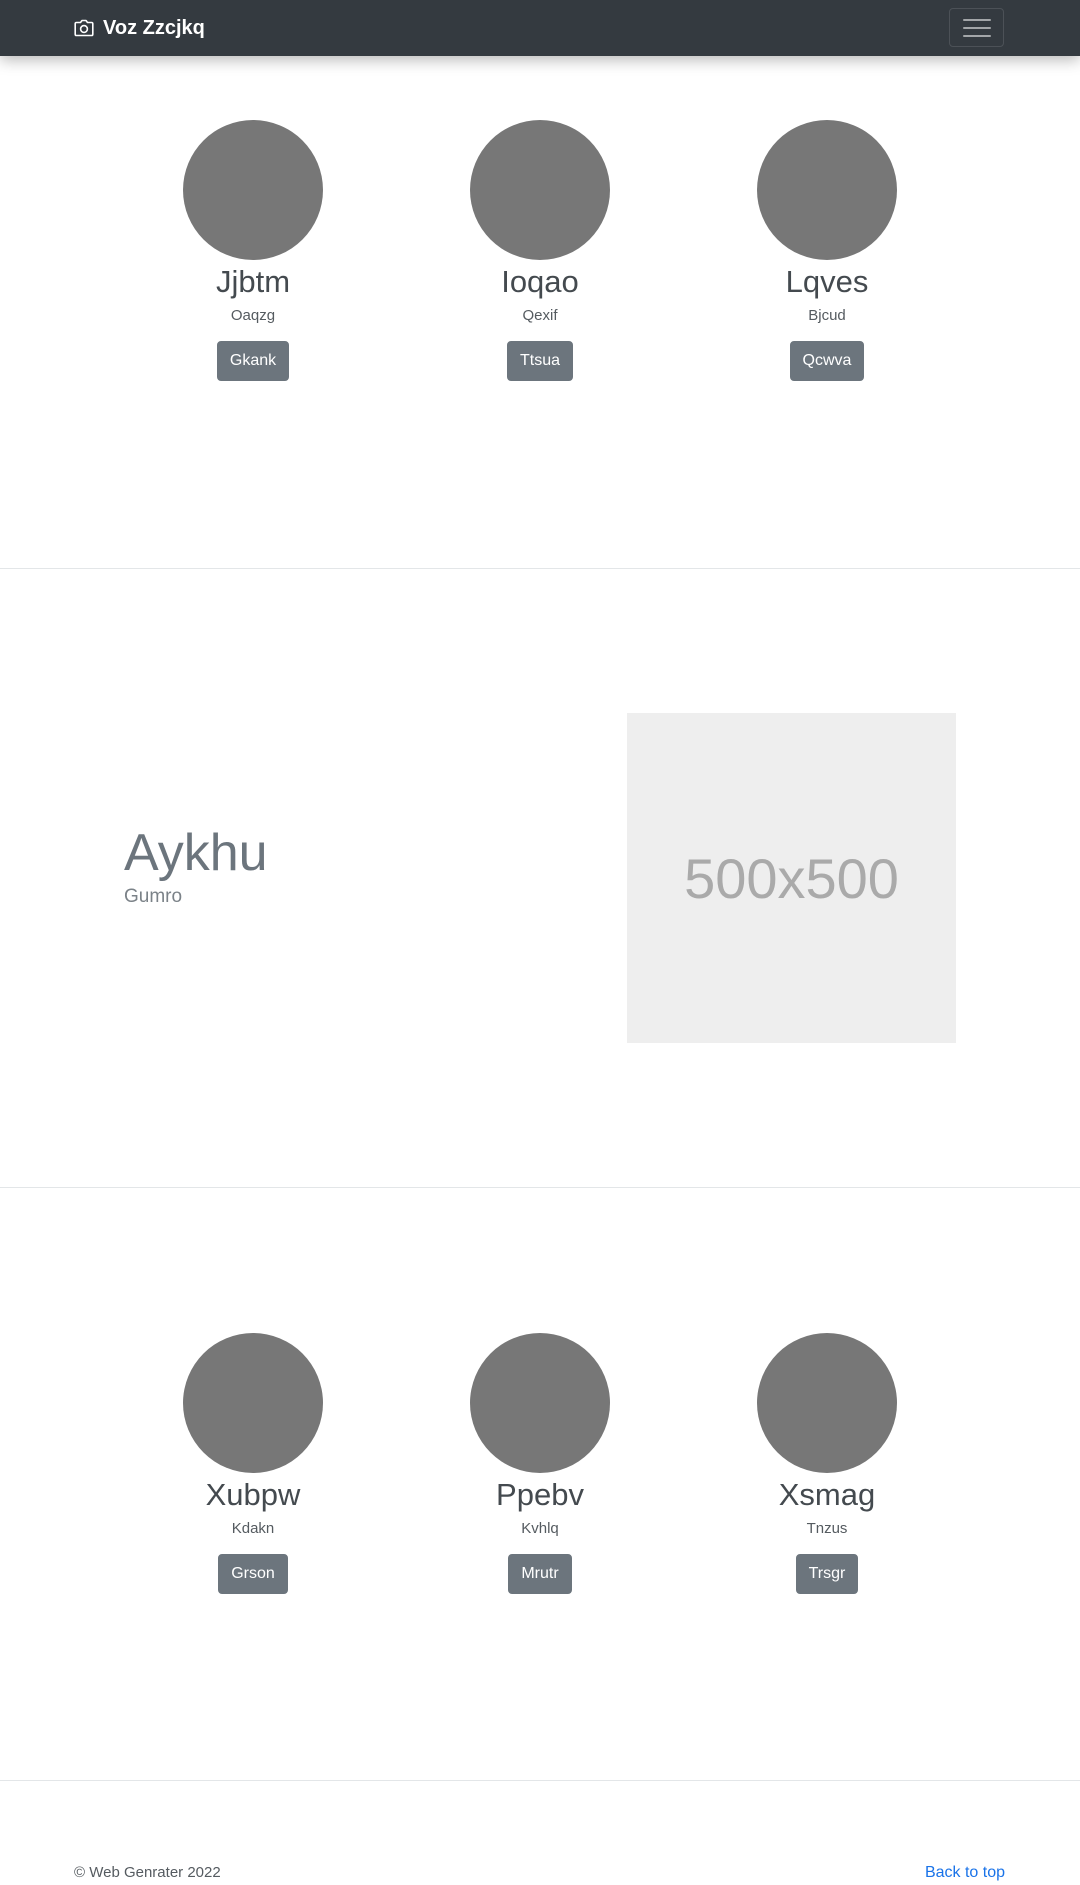 The height and width of the screenshot is (1885, 1080). I want to click on profile-subtitle: Tnzus, so click(827, 1528).